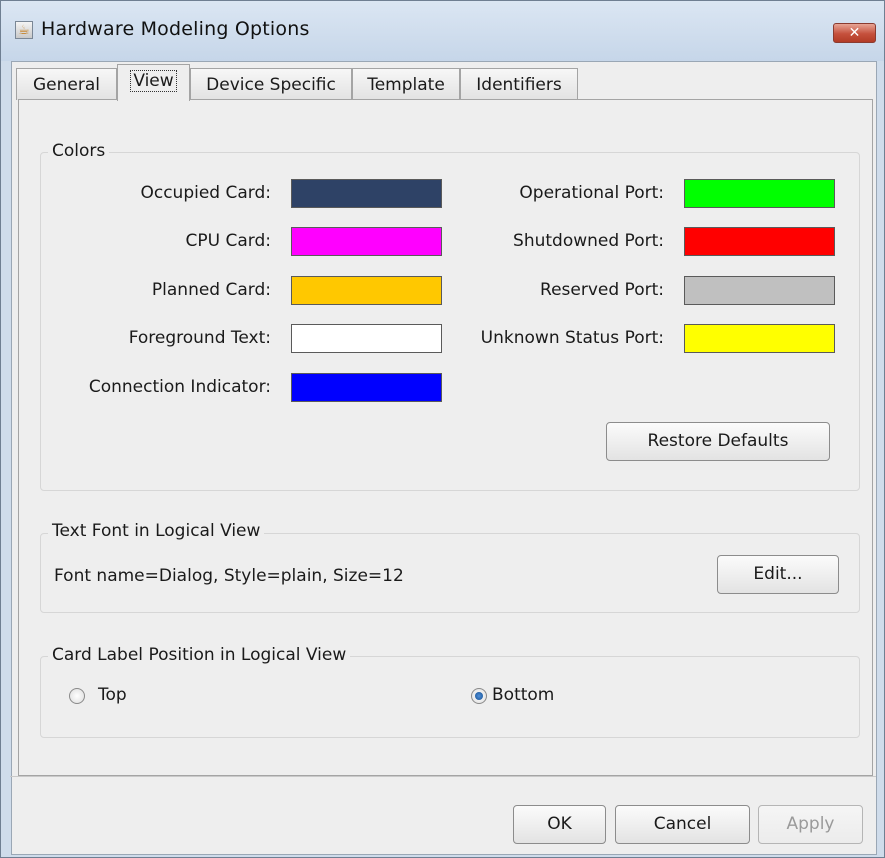 The width and height of the screenshot is (885, 858). I want to click on ok-button: OK, so click(559, 824).